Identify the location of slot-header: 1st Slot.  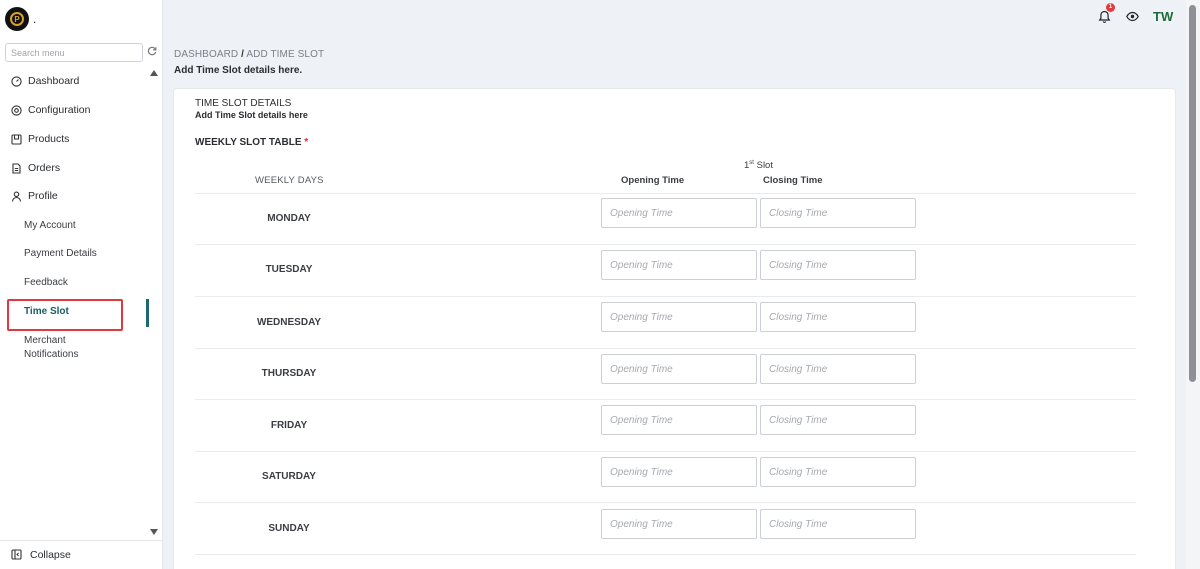
(758, 165).